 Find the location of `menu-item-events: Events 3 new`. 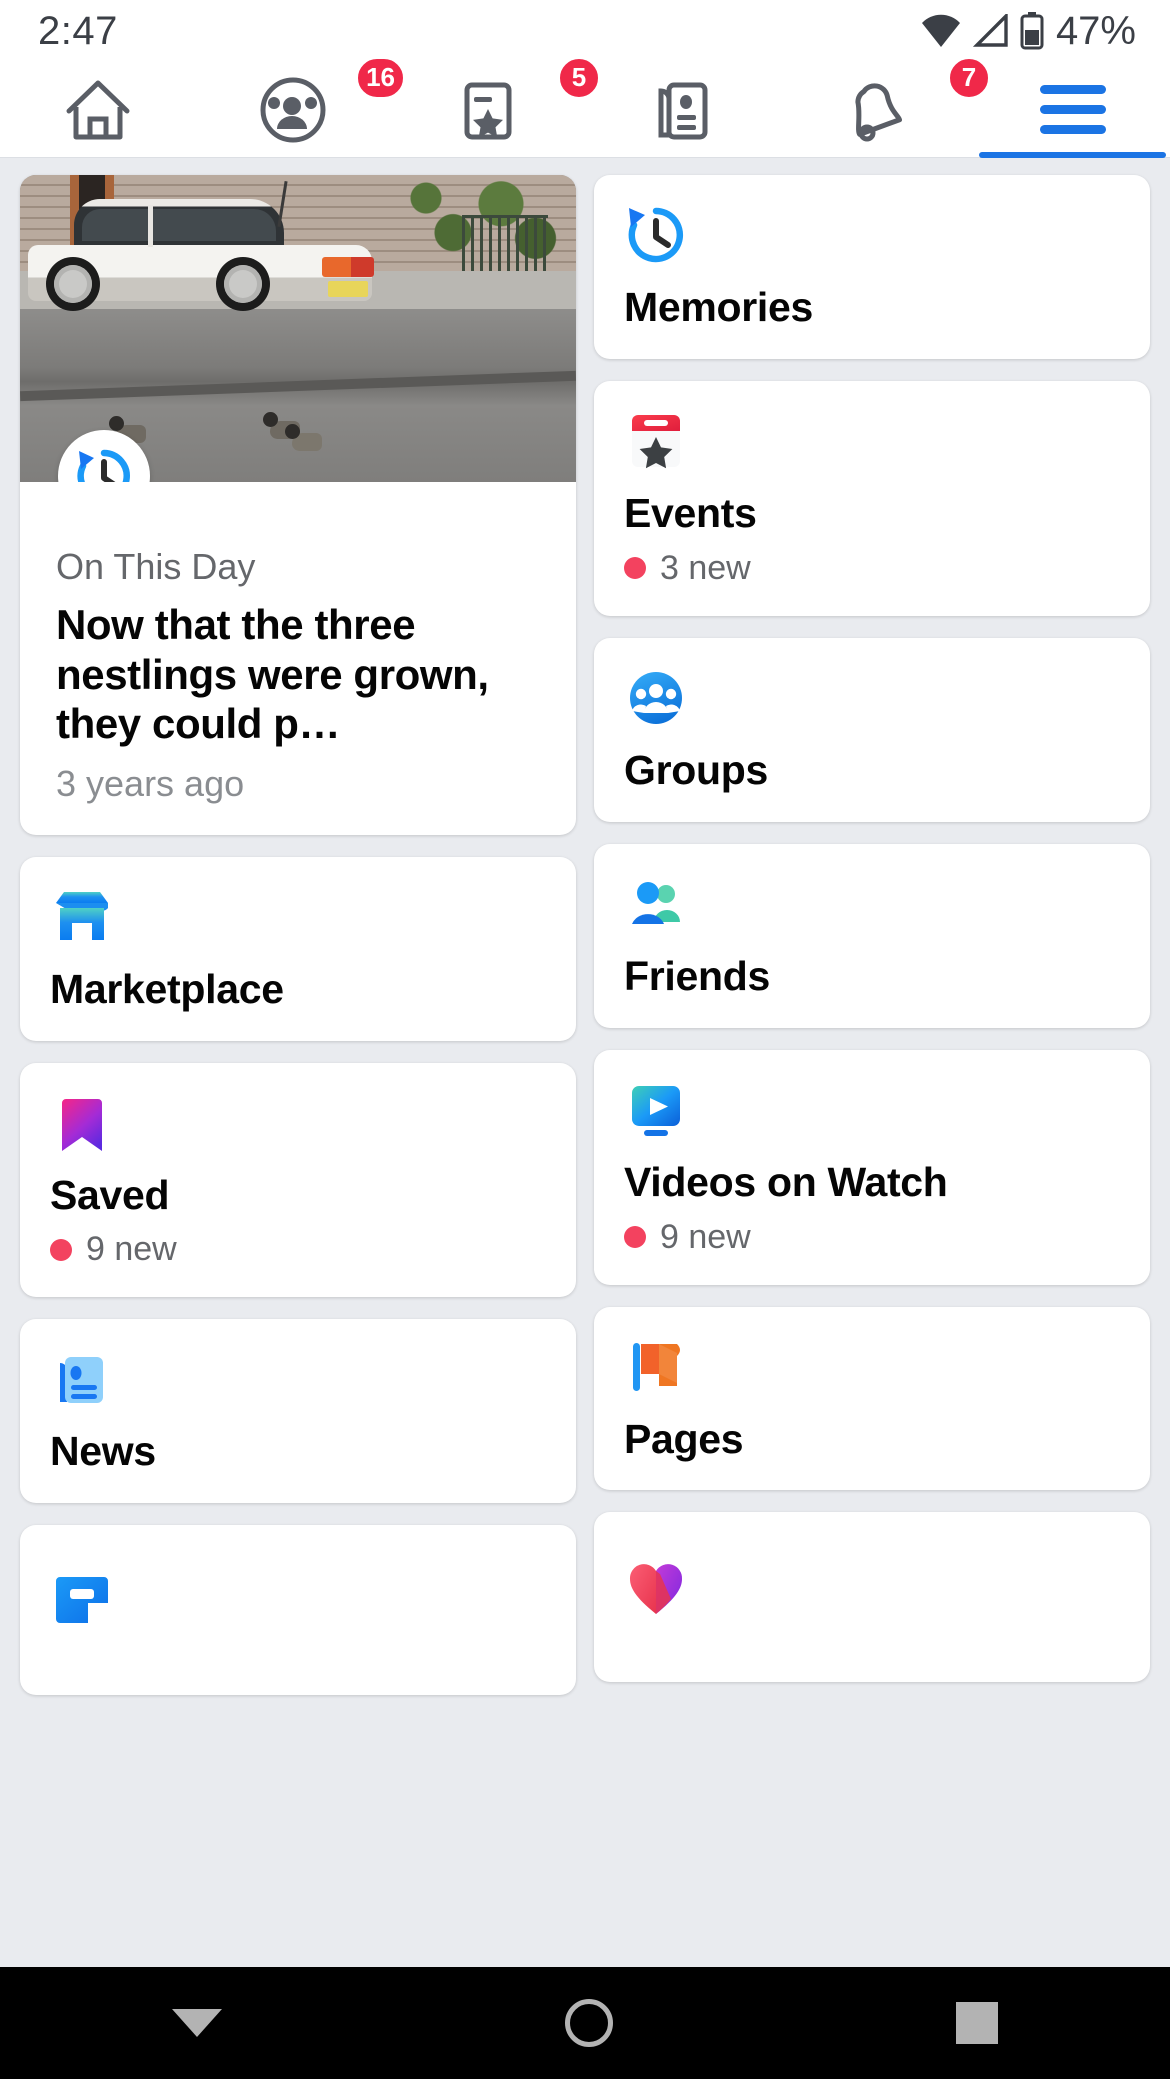

menu-item-events: Events 3 new is located at coordinates (872, 498).